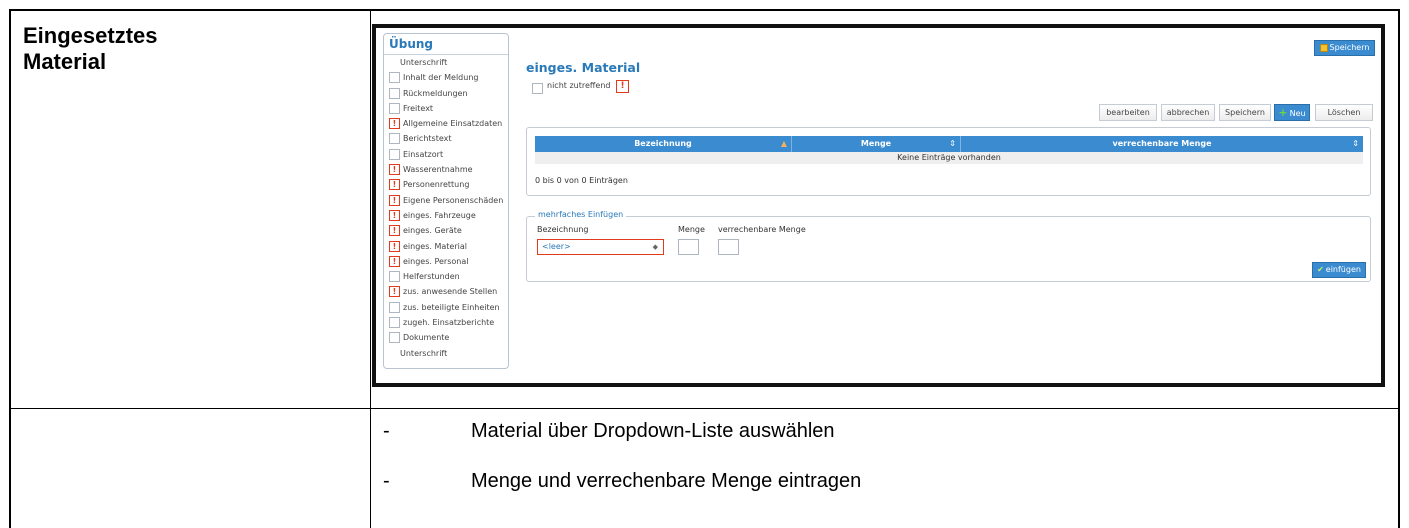  I want to click on sidebar-title: Übung, so click(411, 44).